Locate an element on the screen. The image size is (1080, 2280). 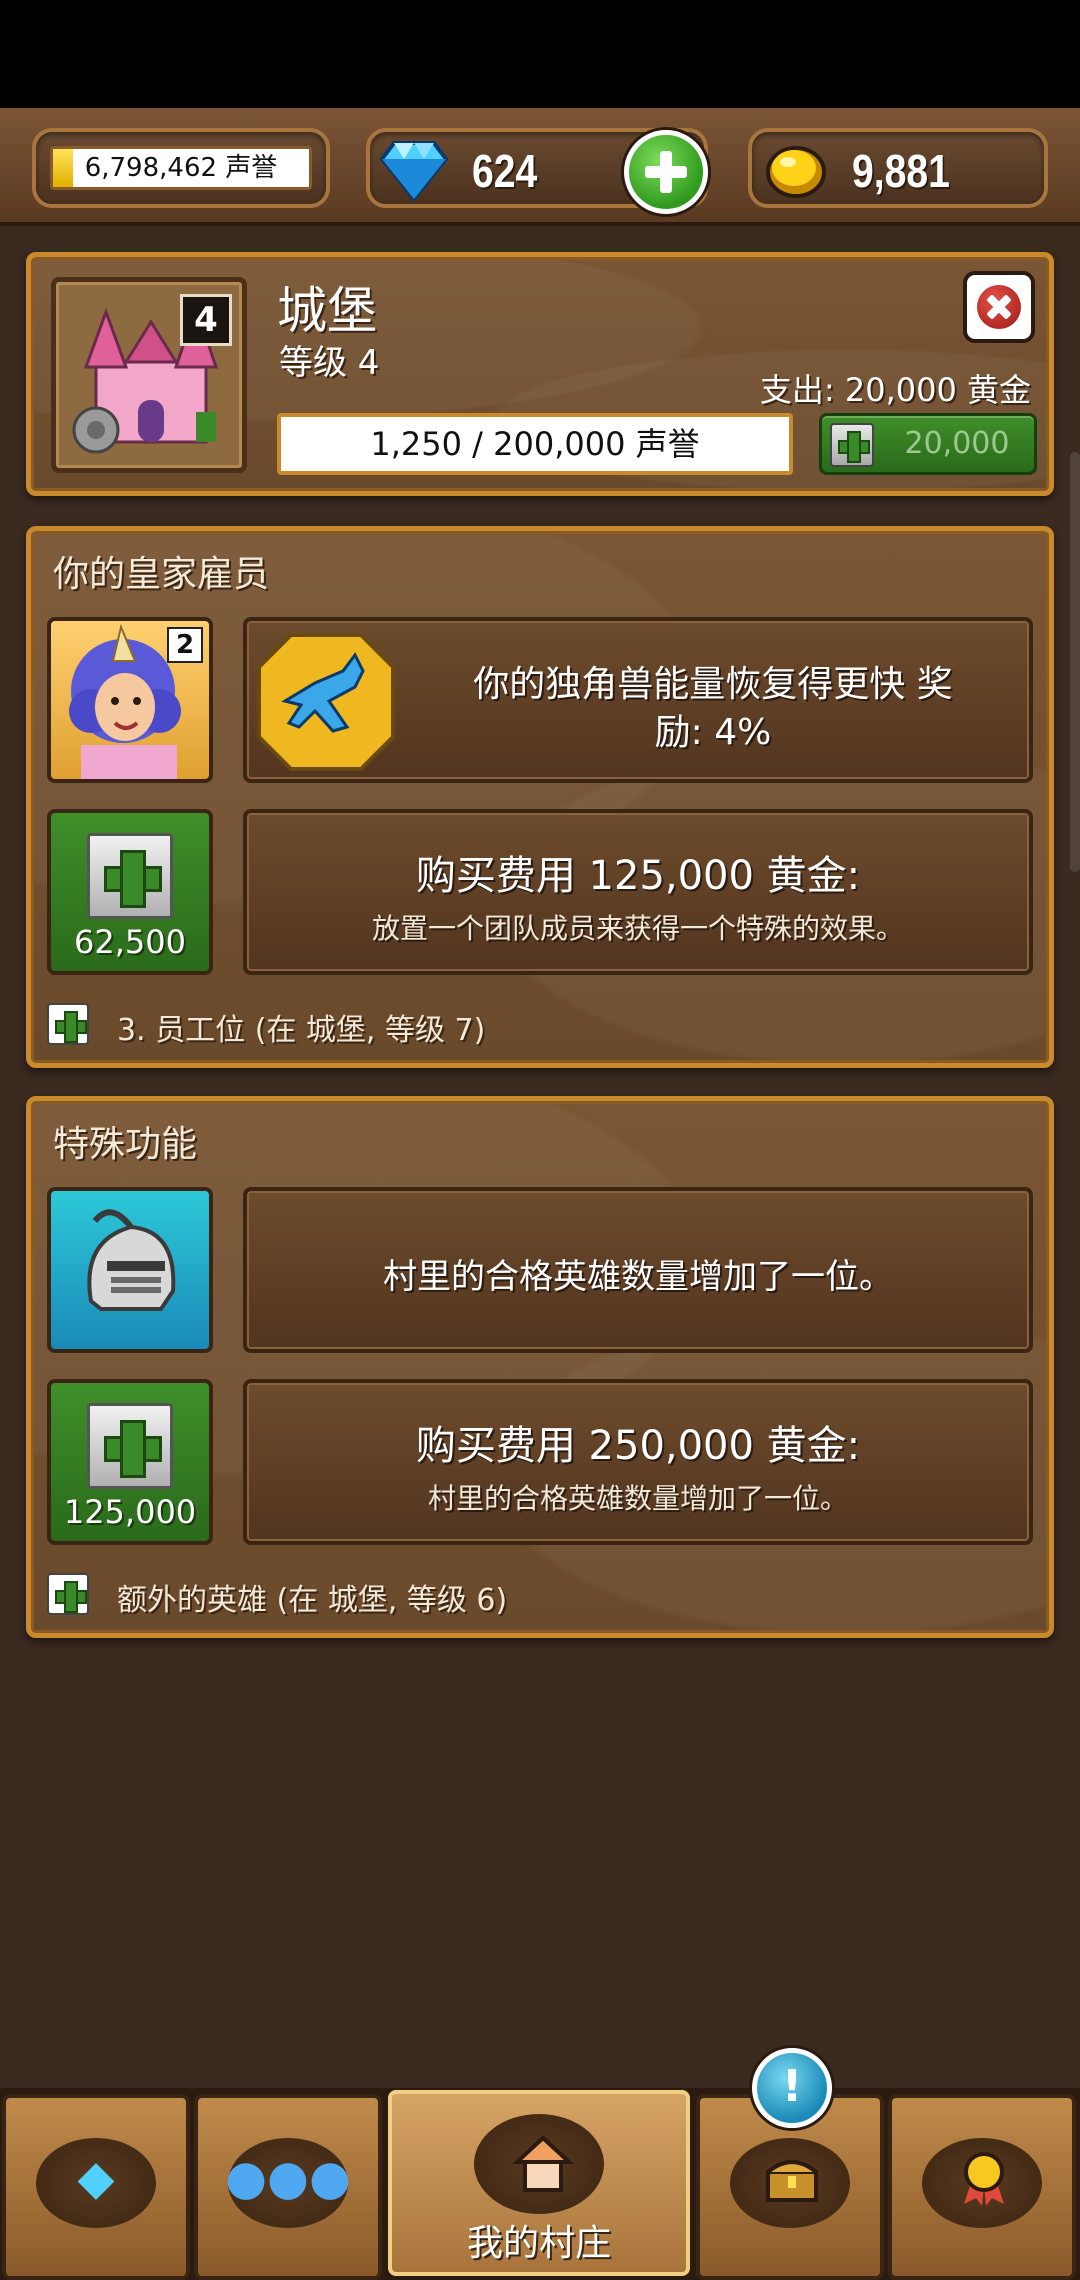
staff-bonus-card: 你的独角兽能量恢复得更快 奖 励: 4% is located at coordinates (638, 700).